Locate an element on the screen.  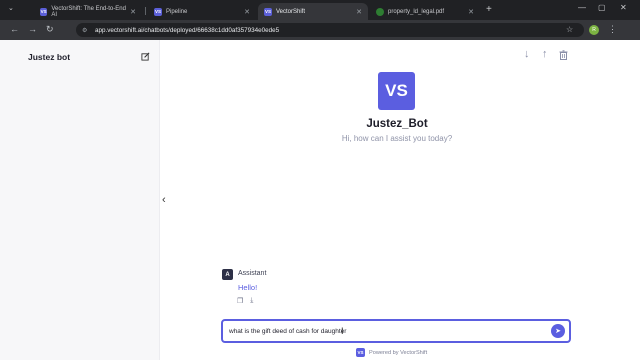
message-text: Hello! is located at coordinates (248, 287).